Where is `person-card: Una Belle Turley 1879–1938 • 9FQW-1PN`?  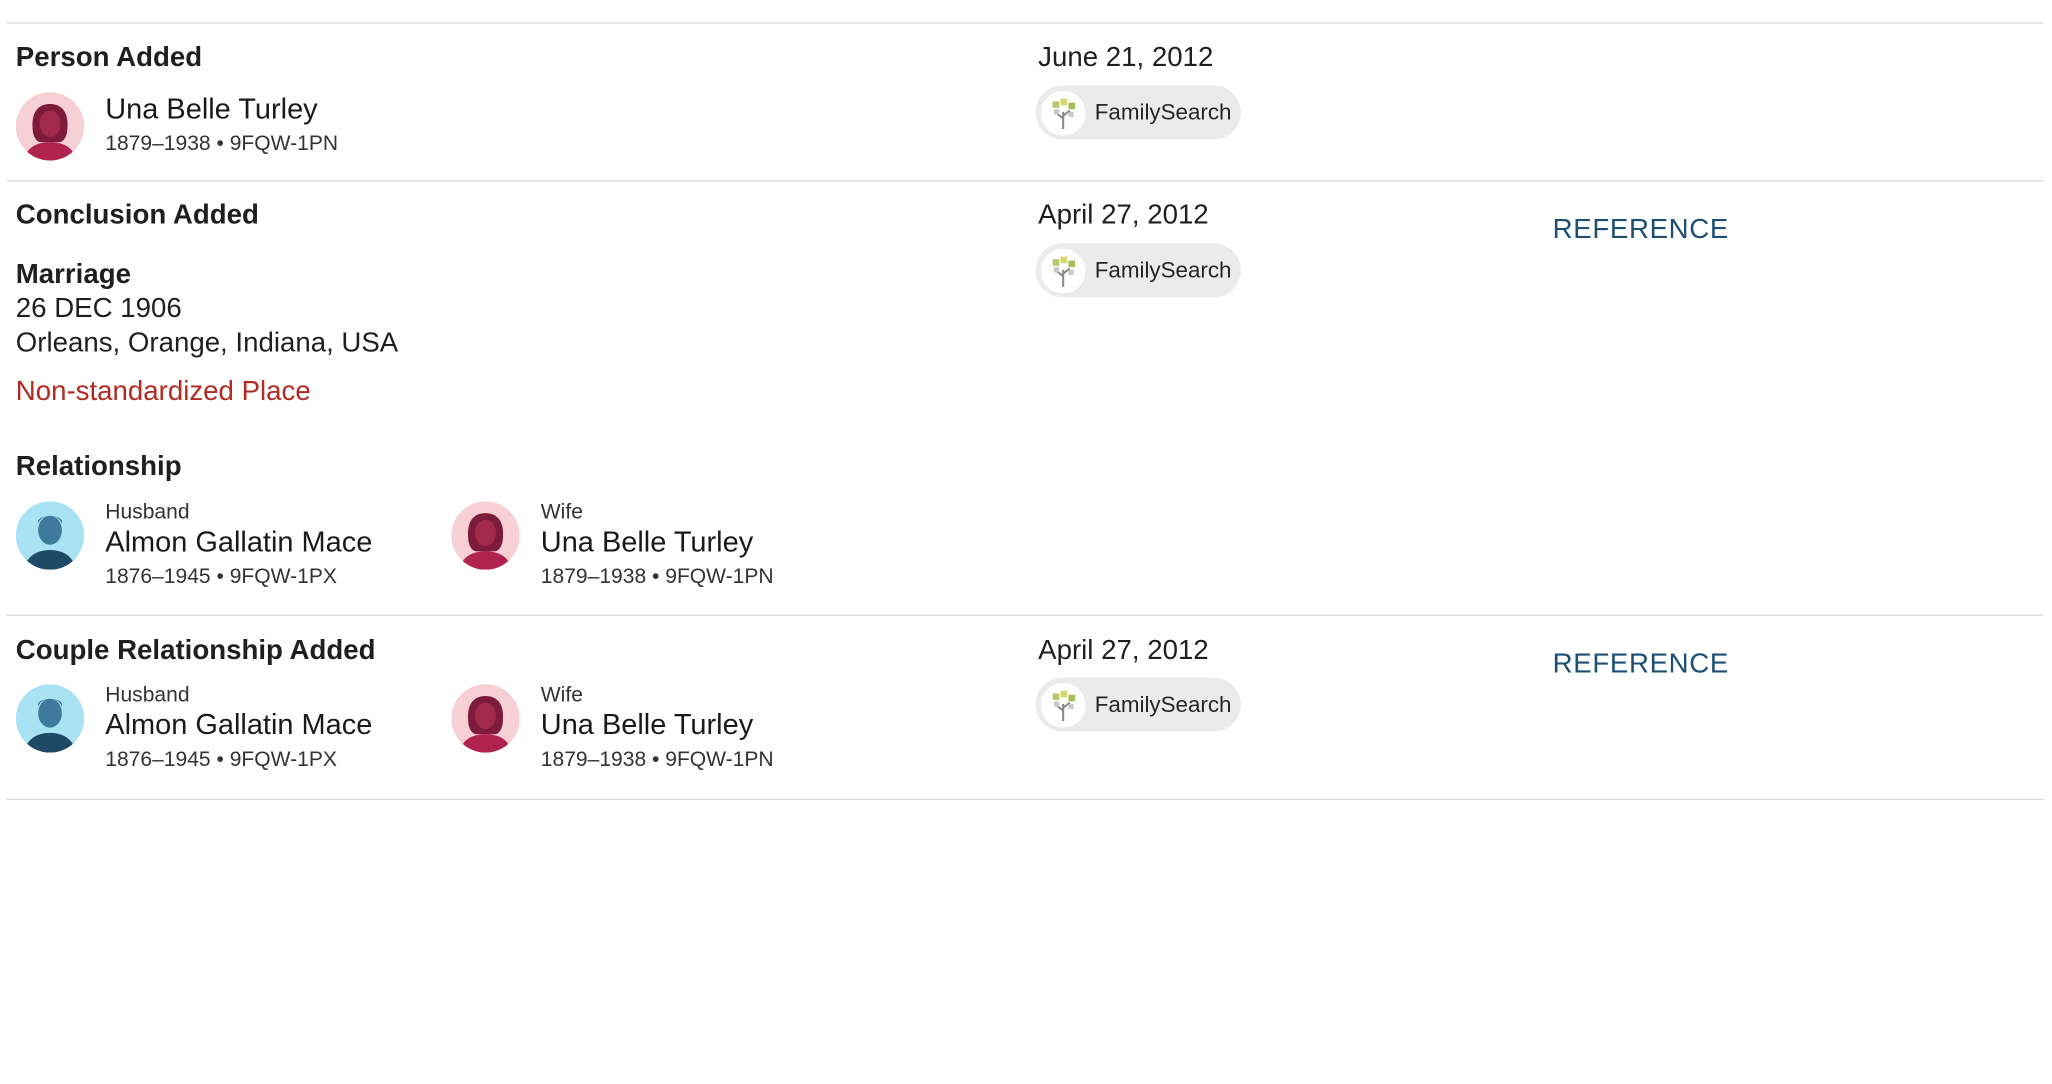
person-card: Una Belle Turley 1879–1938 • 9FQW-1PN is located at coordinates (278, 131).